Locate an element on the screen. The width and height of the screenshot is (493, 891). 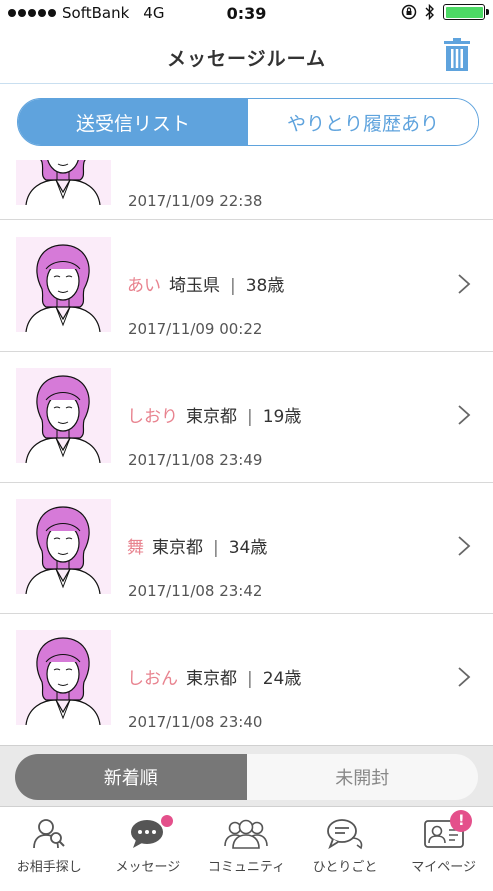
tab-label: お相手探し is located at coordinates (49, 867).